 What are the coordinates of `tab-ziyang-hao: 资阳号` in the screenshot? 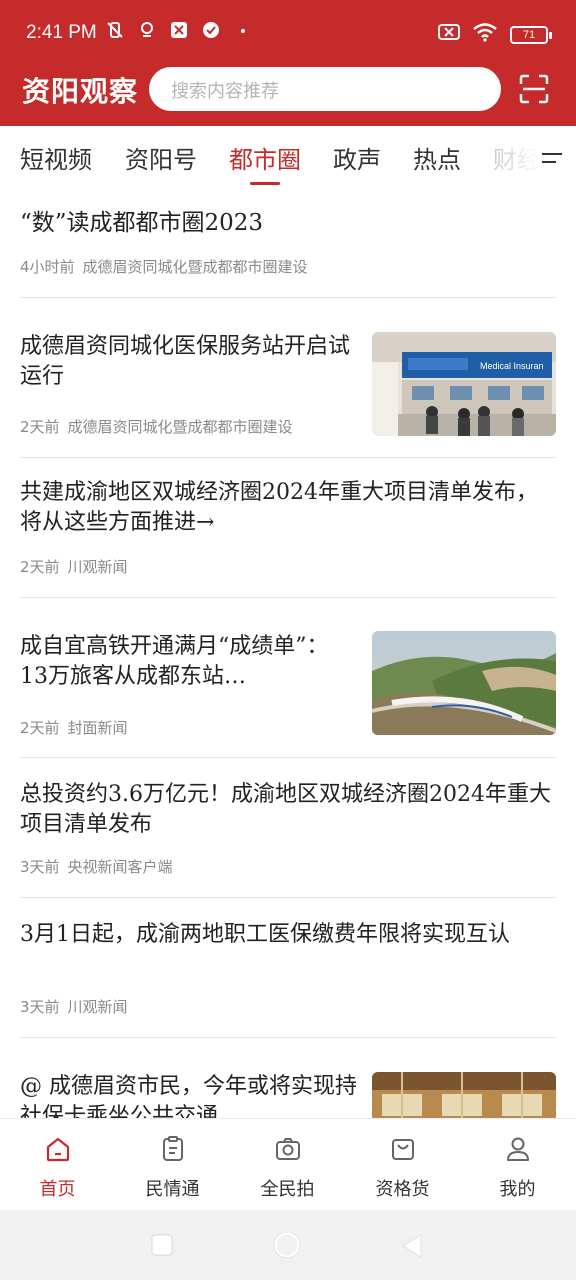 It's located at (161, 157).